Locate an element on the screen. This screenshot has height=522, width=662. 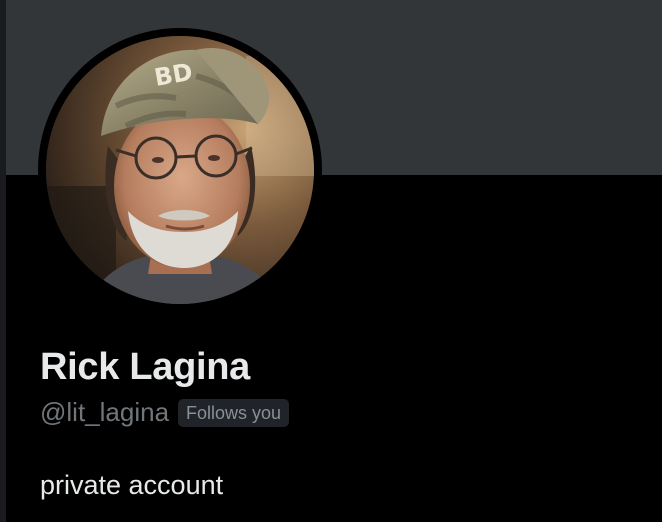
profile-bio: private account is located at coordinates (132, 485).